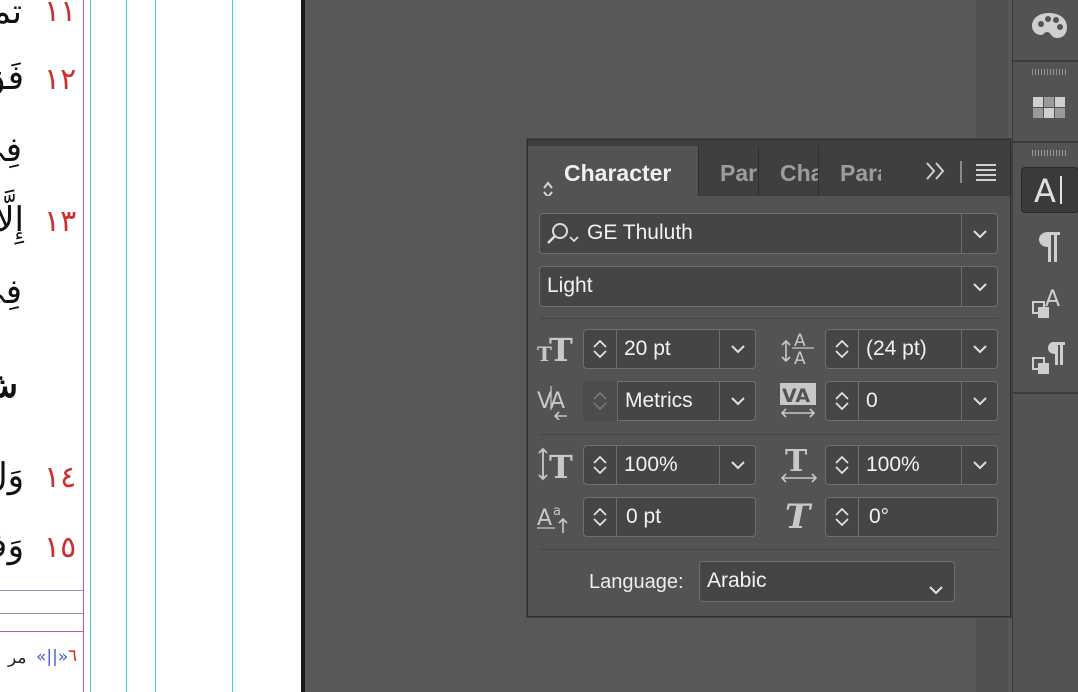 Image resolution: width=1078 pixels, height=692 pixels. What do you see at coordinates (686, 517) in the screenshot?
I see `baseline-shift-field: 0 pt` at bounding box center [686, 517].